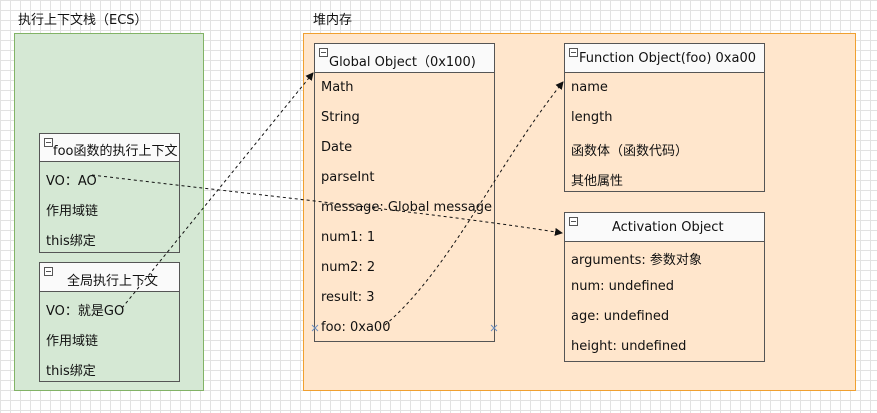 The image size is (877, 413). I want to click on go-pointer-arrow, so click(217, 190).